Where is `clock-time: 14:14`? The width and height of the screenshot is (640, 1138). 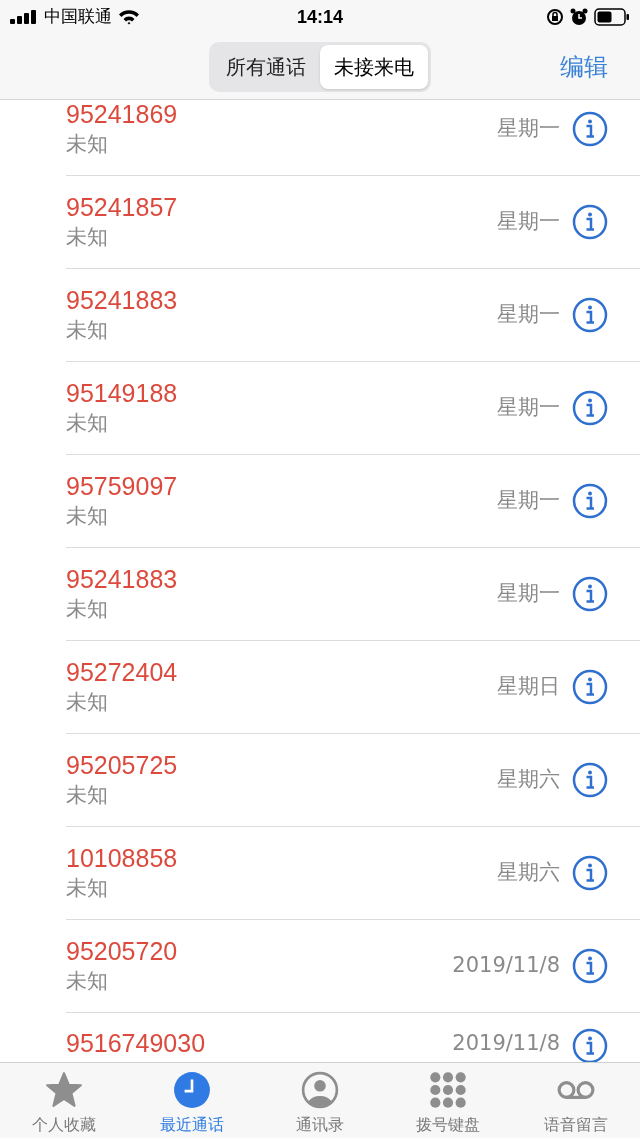
clock-time: 14:14 is located at coordinates (320, 17).